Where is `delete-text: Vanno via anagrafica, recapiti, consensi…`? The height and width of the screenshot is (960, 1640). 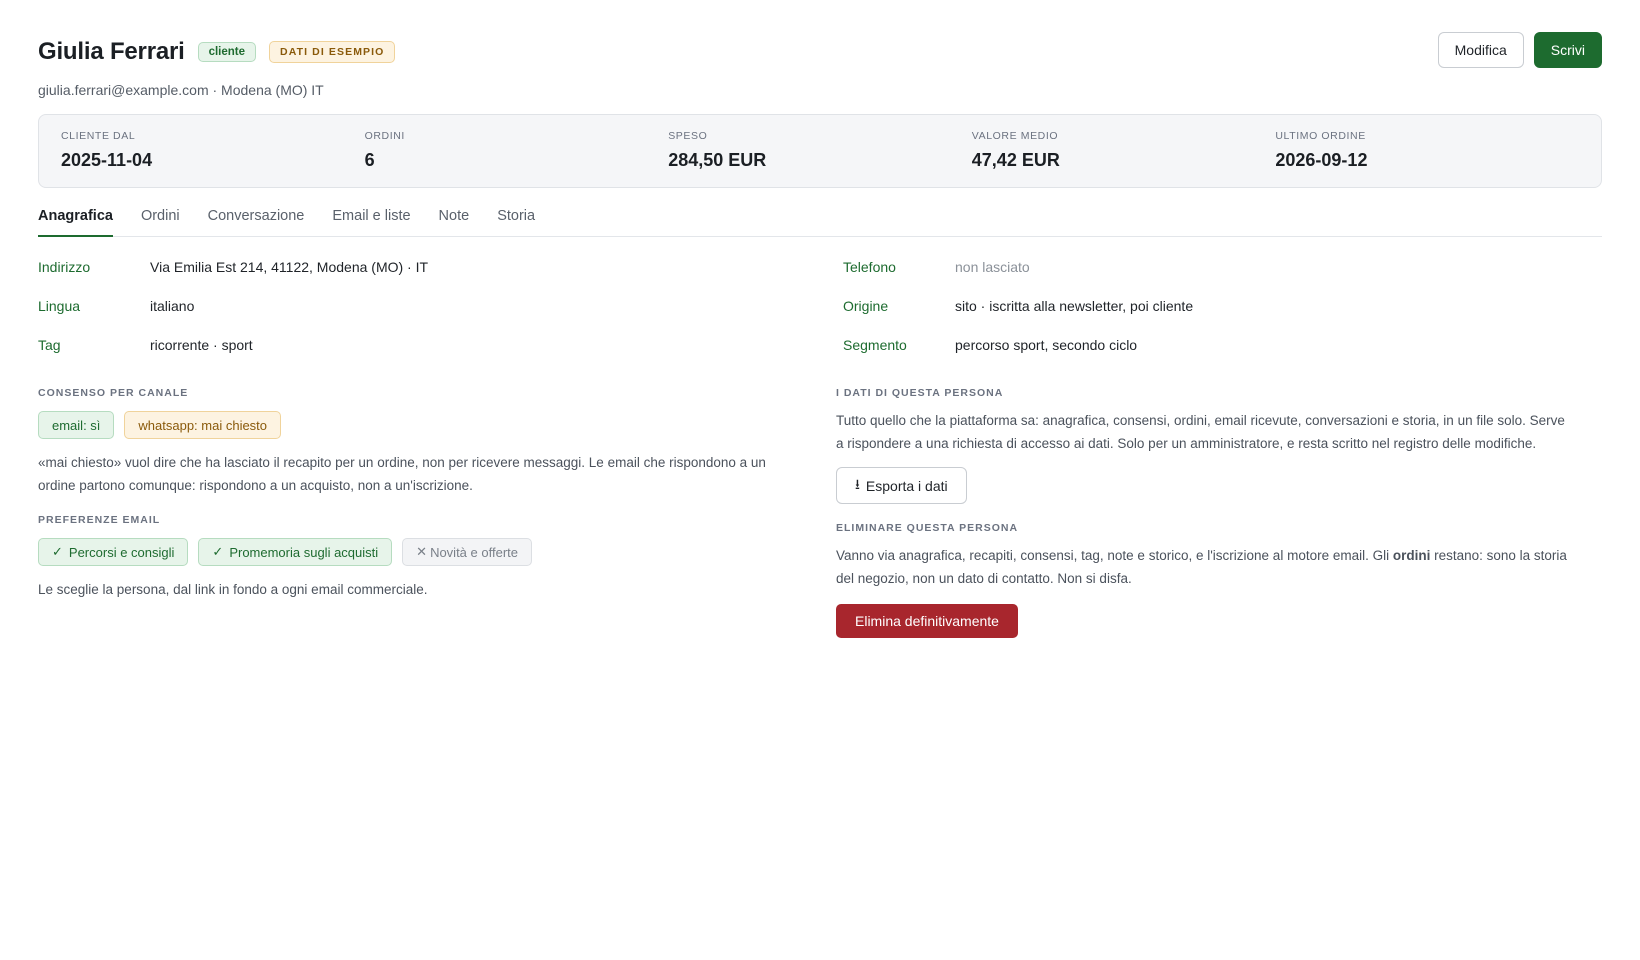
delete-text: Vanno via anagrafica, recapiti, consensi… is located at coordinates (1206, 567).